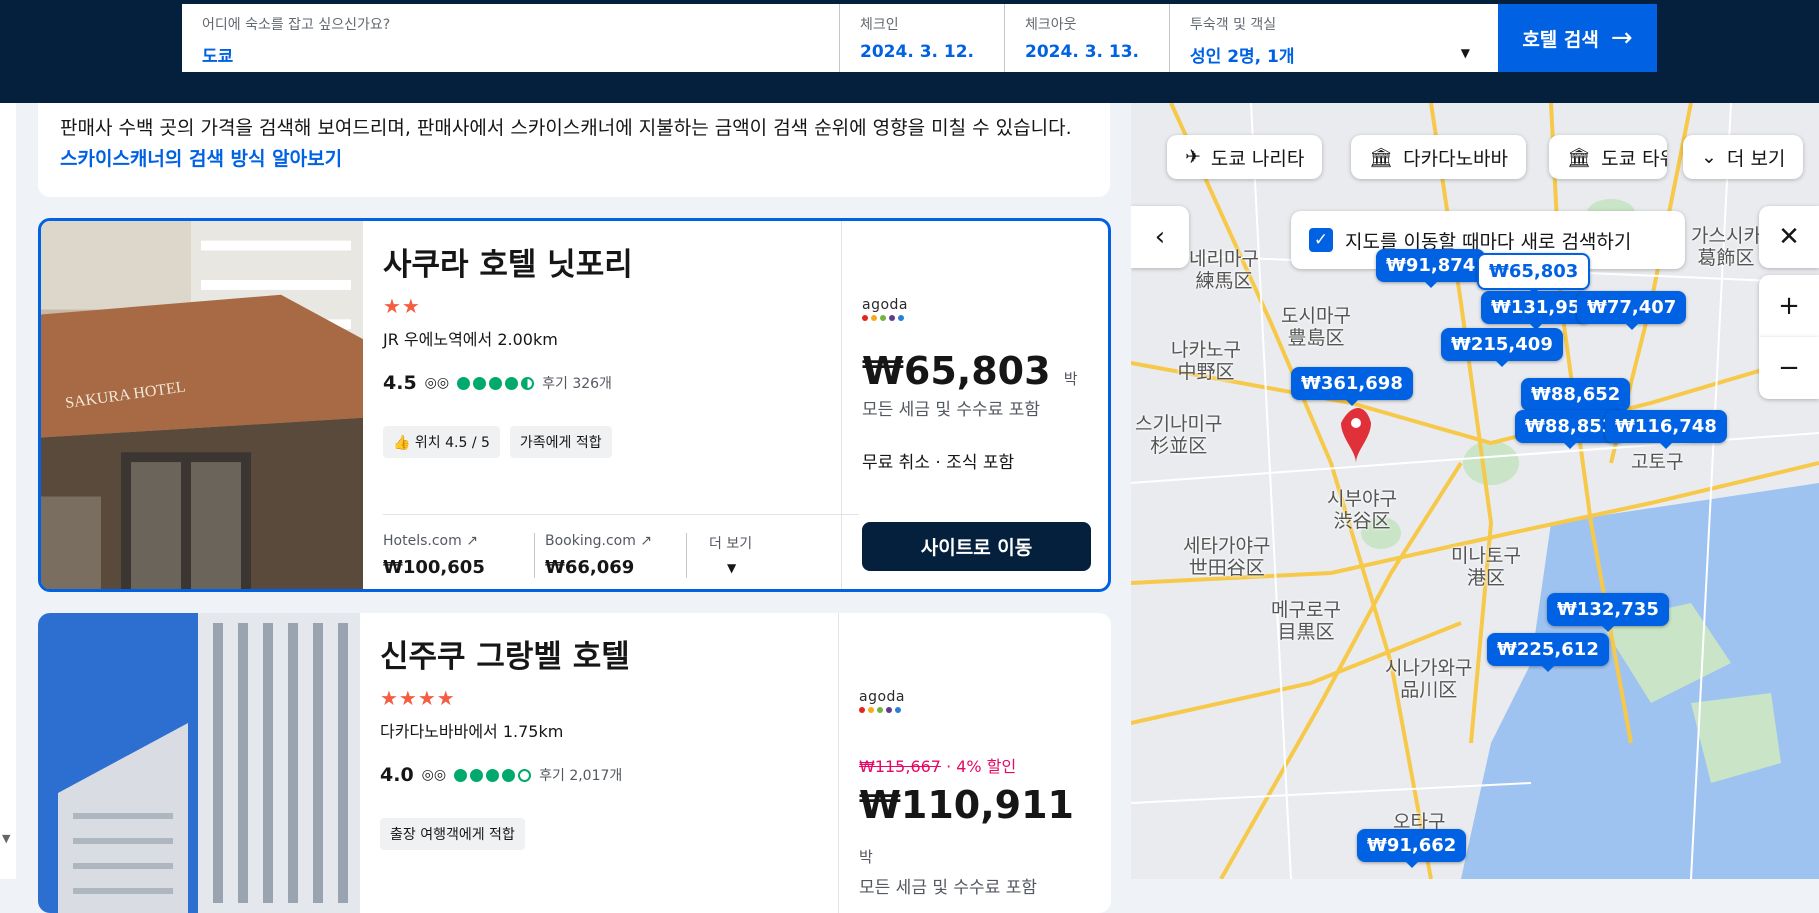  I want to click on review-rating: 4.5 ◎◎ 후기 326개, so click(618, 383).